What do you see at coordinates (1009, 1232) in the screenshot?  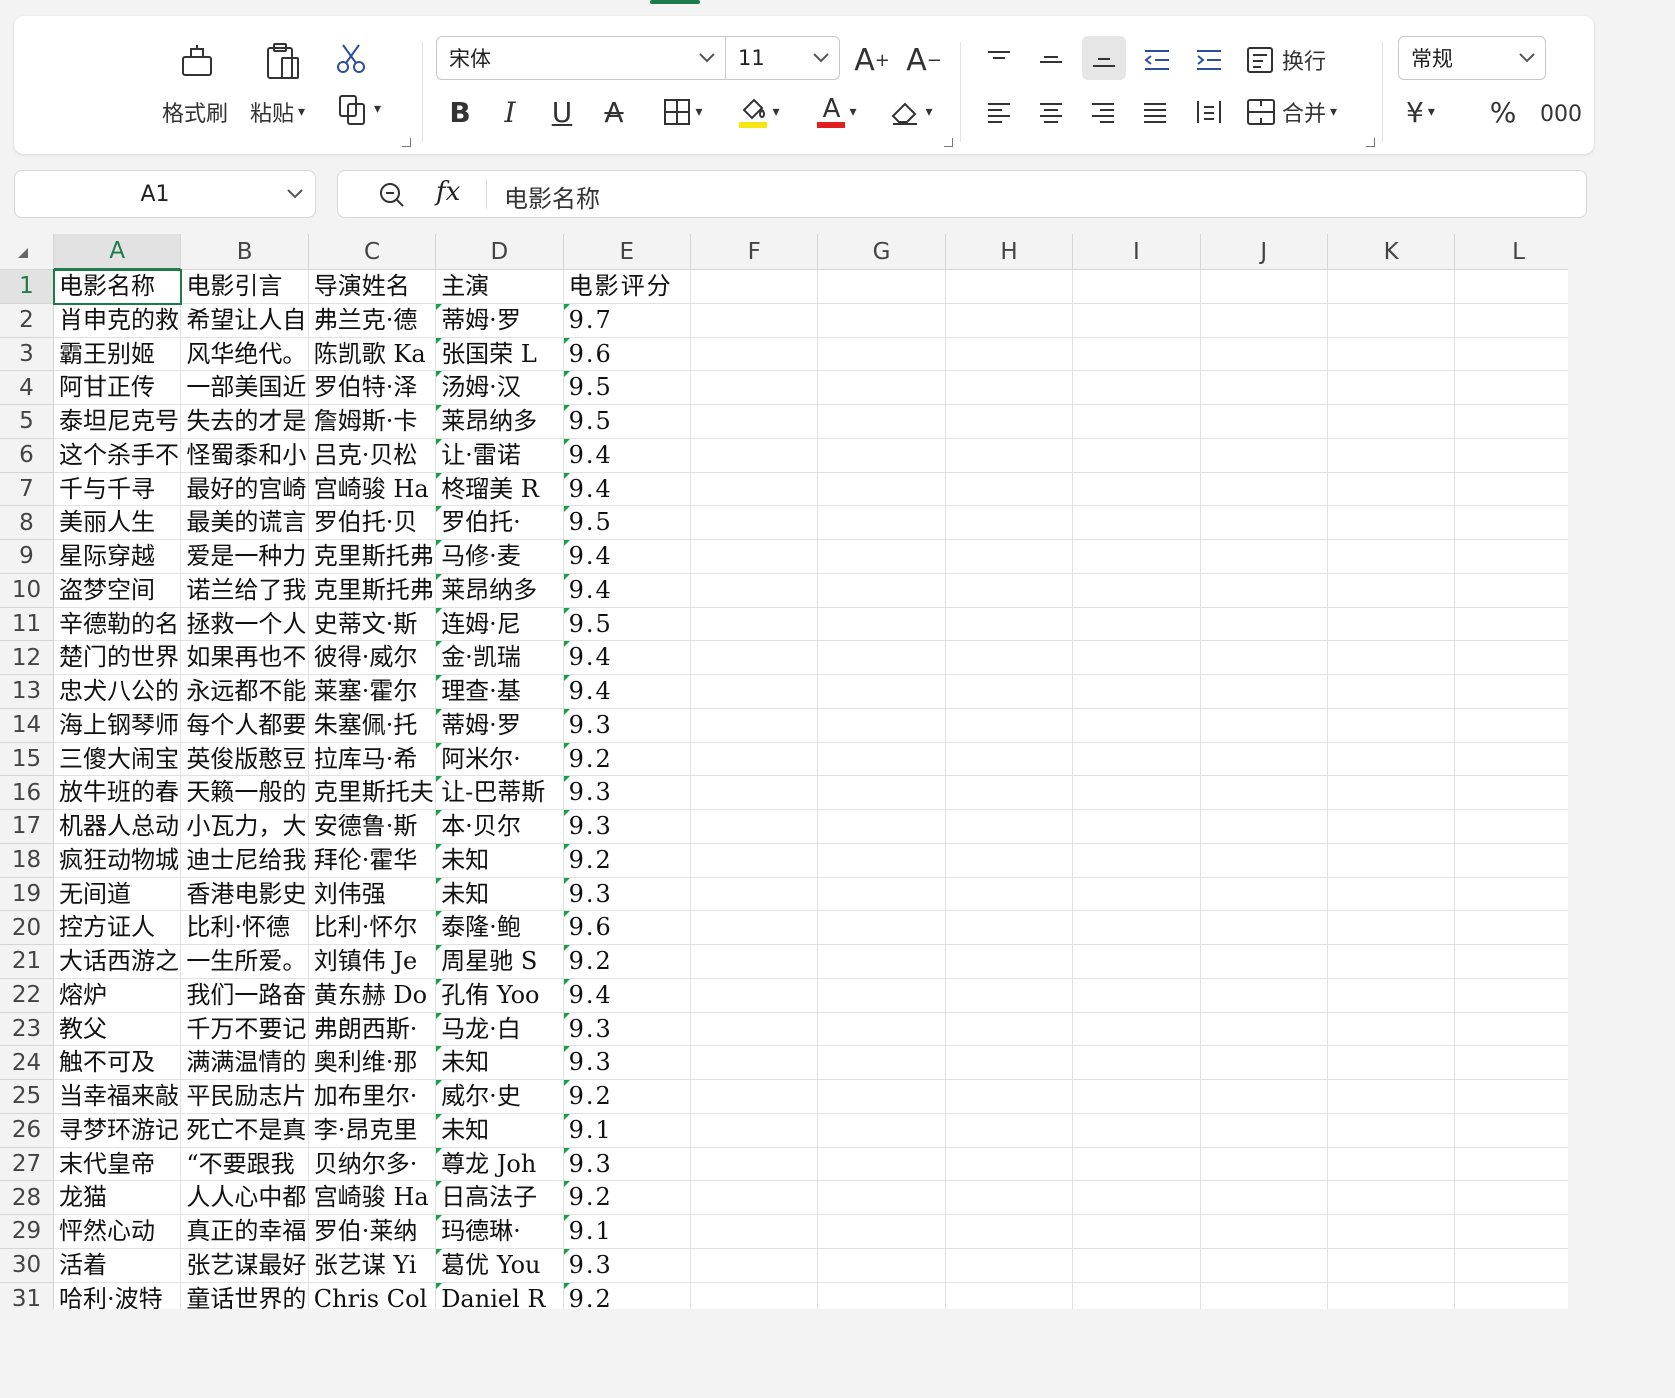 I see `cell-h29` at bounding box center [1009, 1232].